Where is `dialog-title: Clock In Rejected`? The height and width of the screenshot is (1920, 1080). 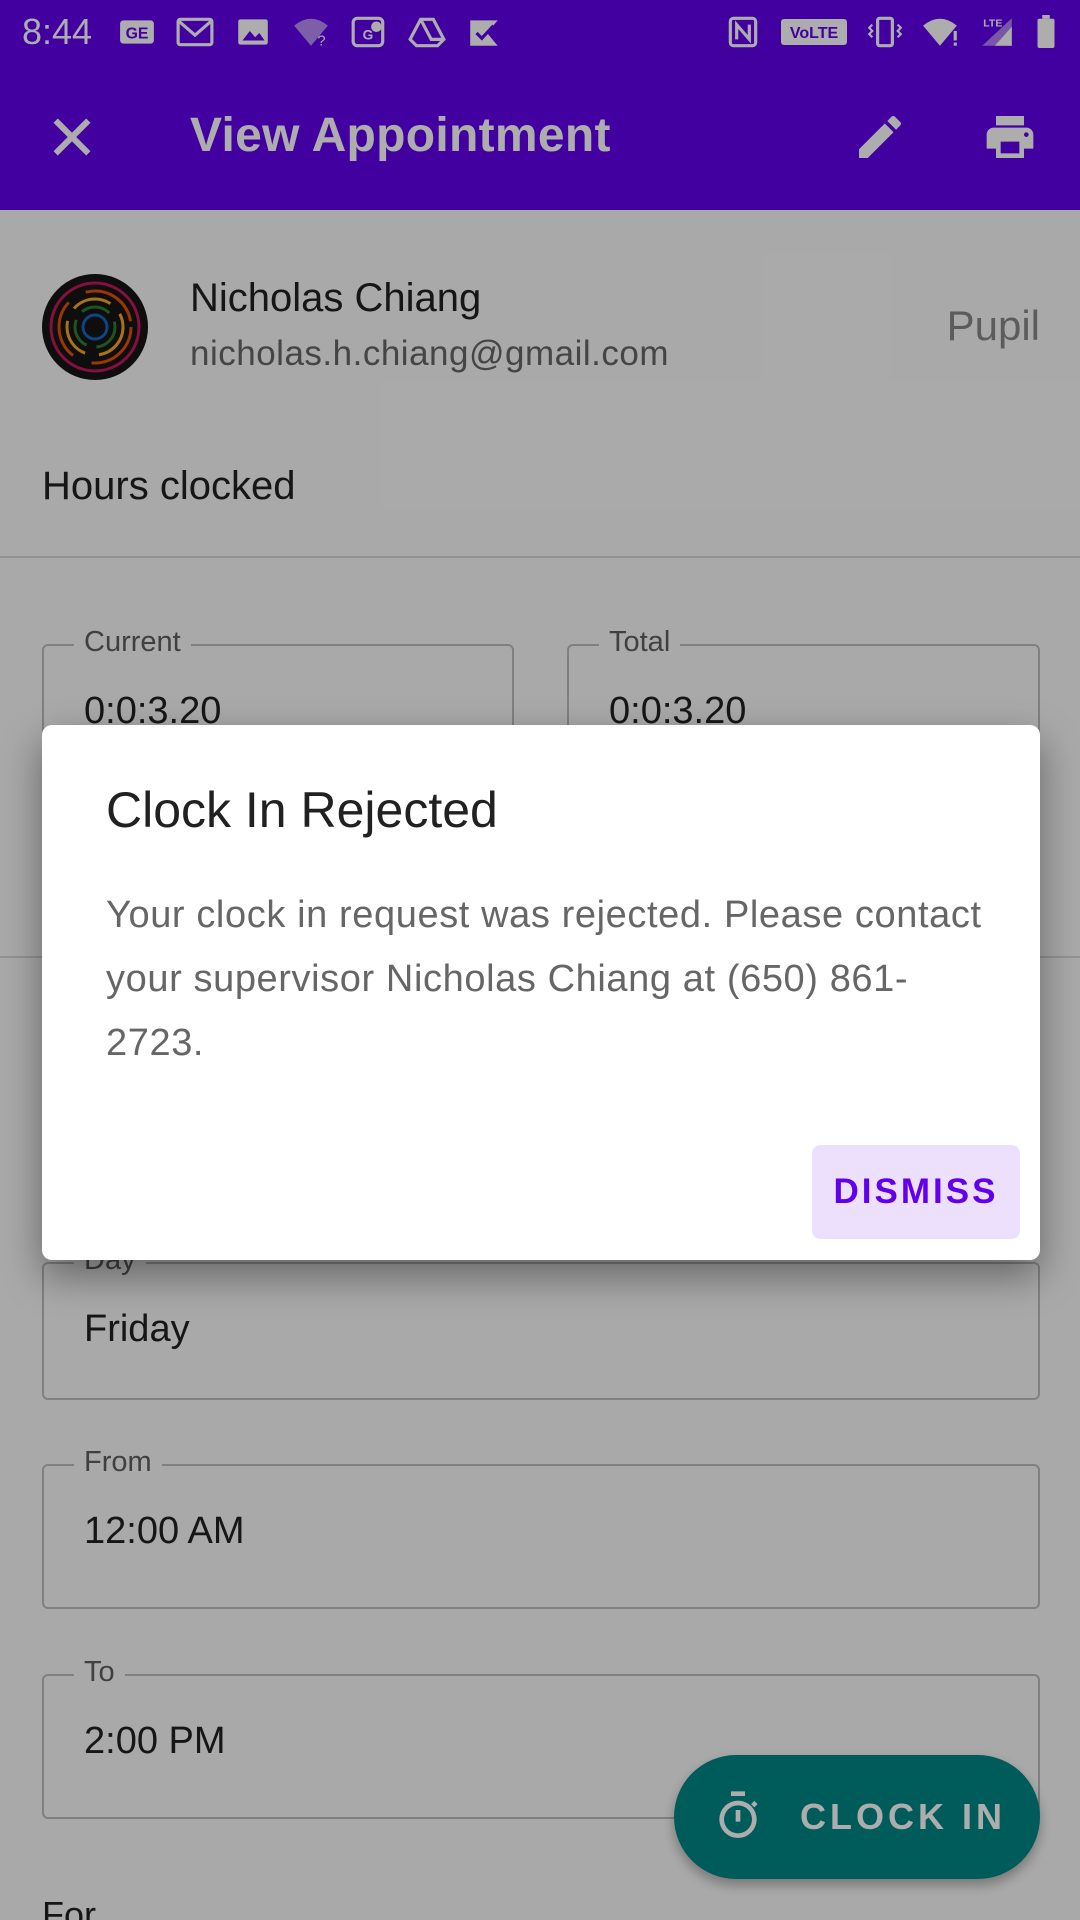 dialog-title: Clock In Rejected is located at coordinates (302, 810).